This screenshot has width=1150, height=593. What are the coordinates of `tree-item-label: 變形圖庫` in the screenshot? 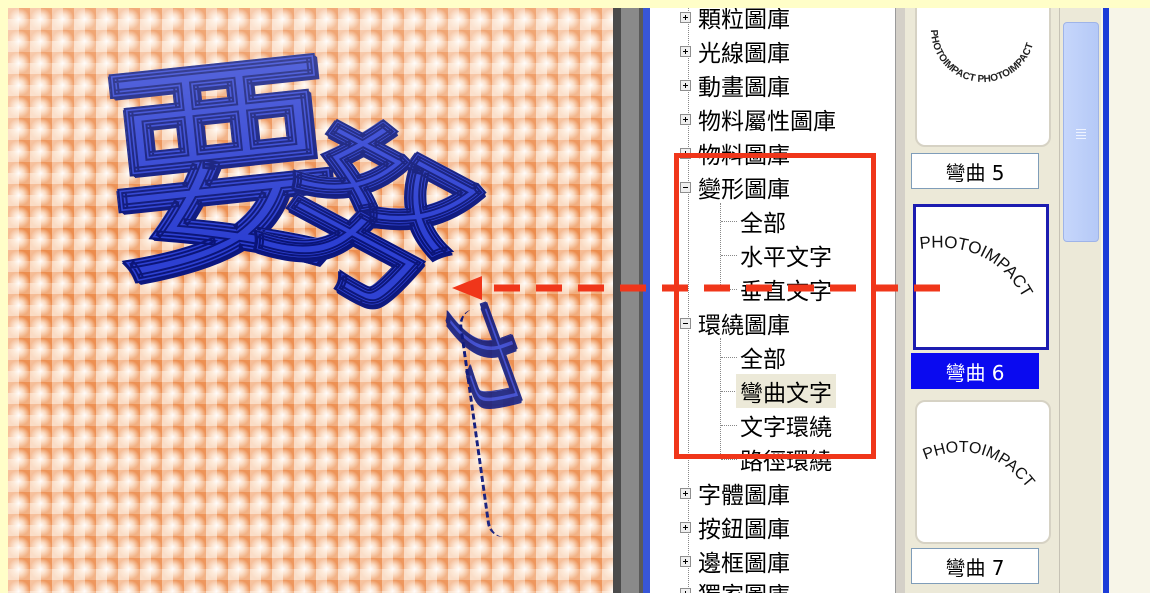 It's located at (744, 190).